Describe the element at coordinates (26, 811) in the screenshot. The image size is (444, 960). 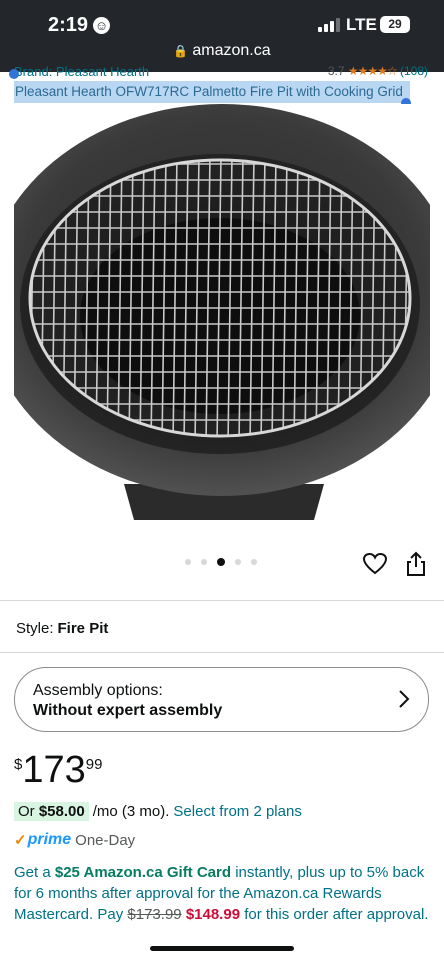
I see `monthly-prefix: Or` at that location.